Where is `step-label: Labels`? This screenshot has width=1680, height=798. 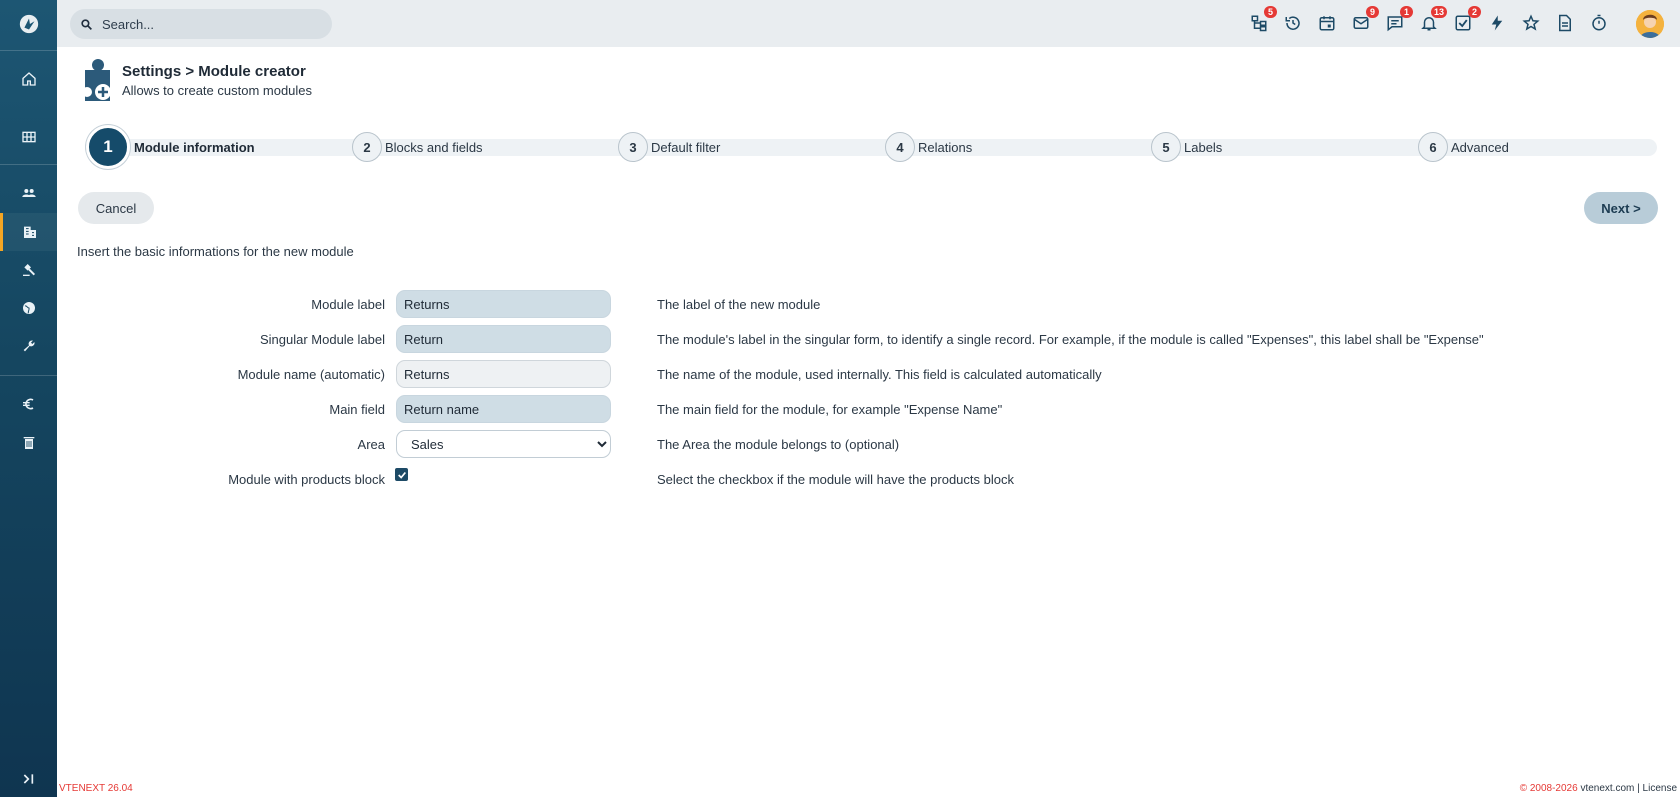 step-label: Labels is located at coordinates (1203, 147).